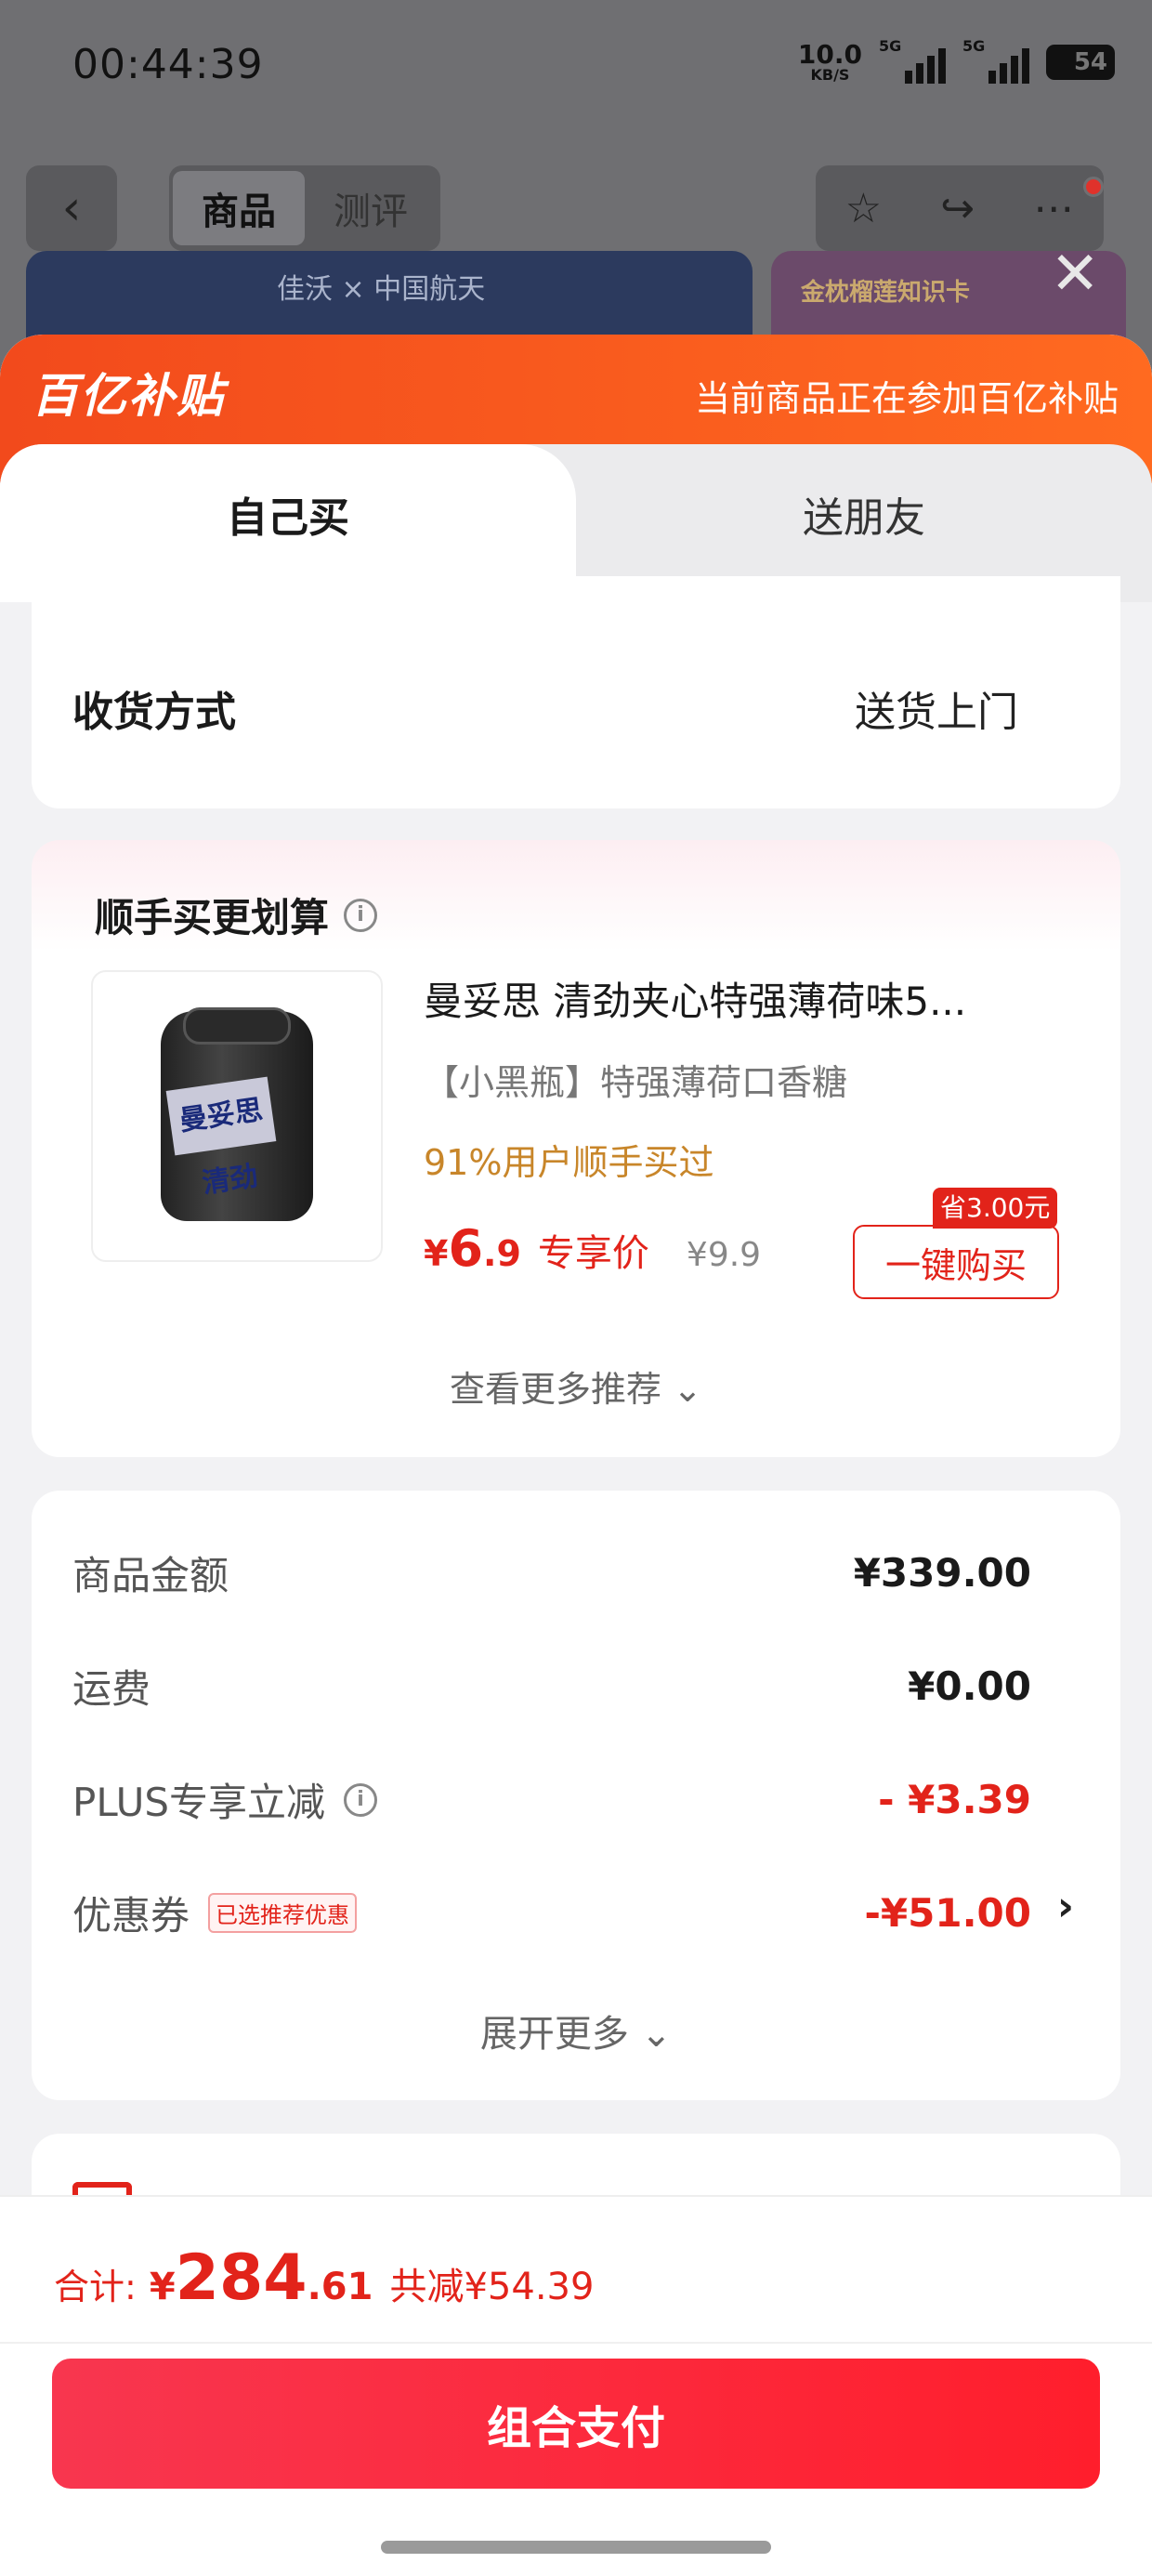 This screenshot has width=1152, height=2576. Describe the element at coordinates (1093, 187) in the screenshot. I see `notification-dot` at that location.